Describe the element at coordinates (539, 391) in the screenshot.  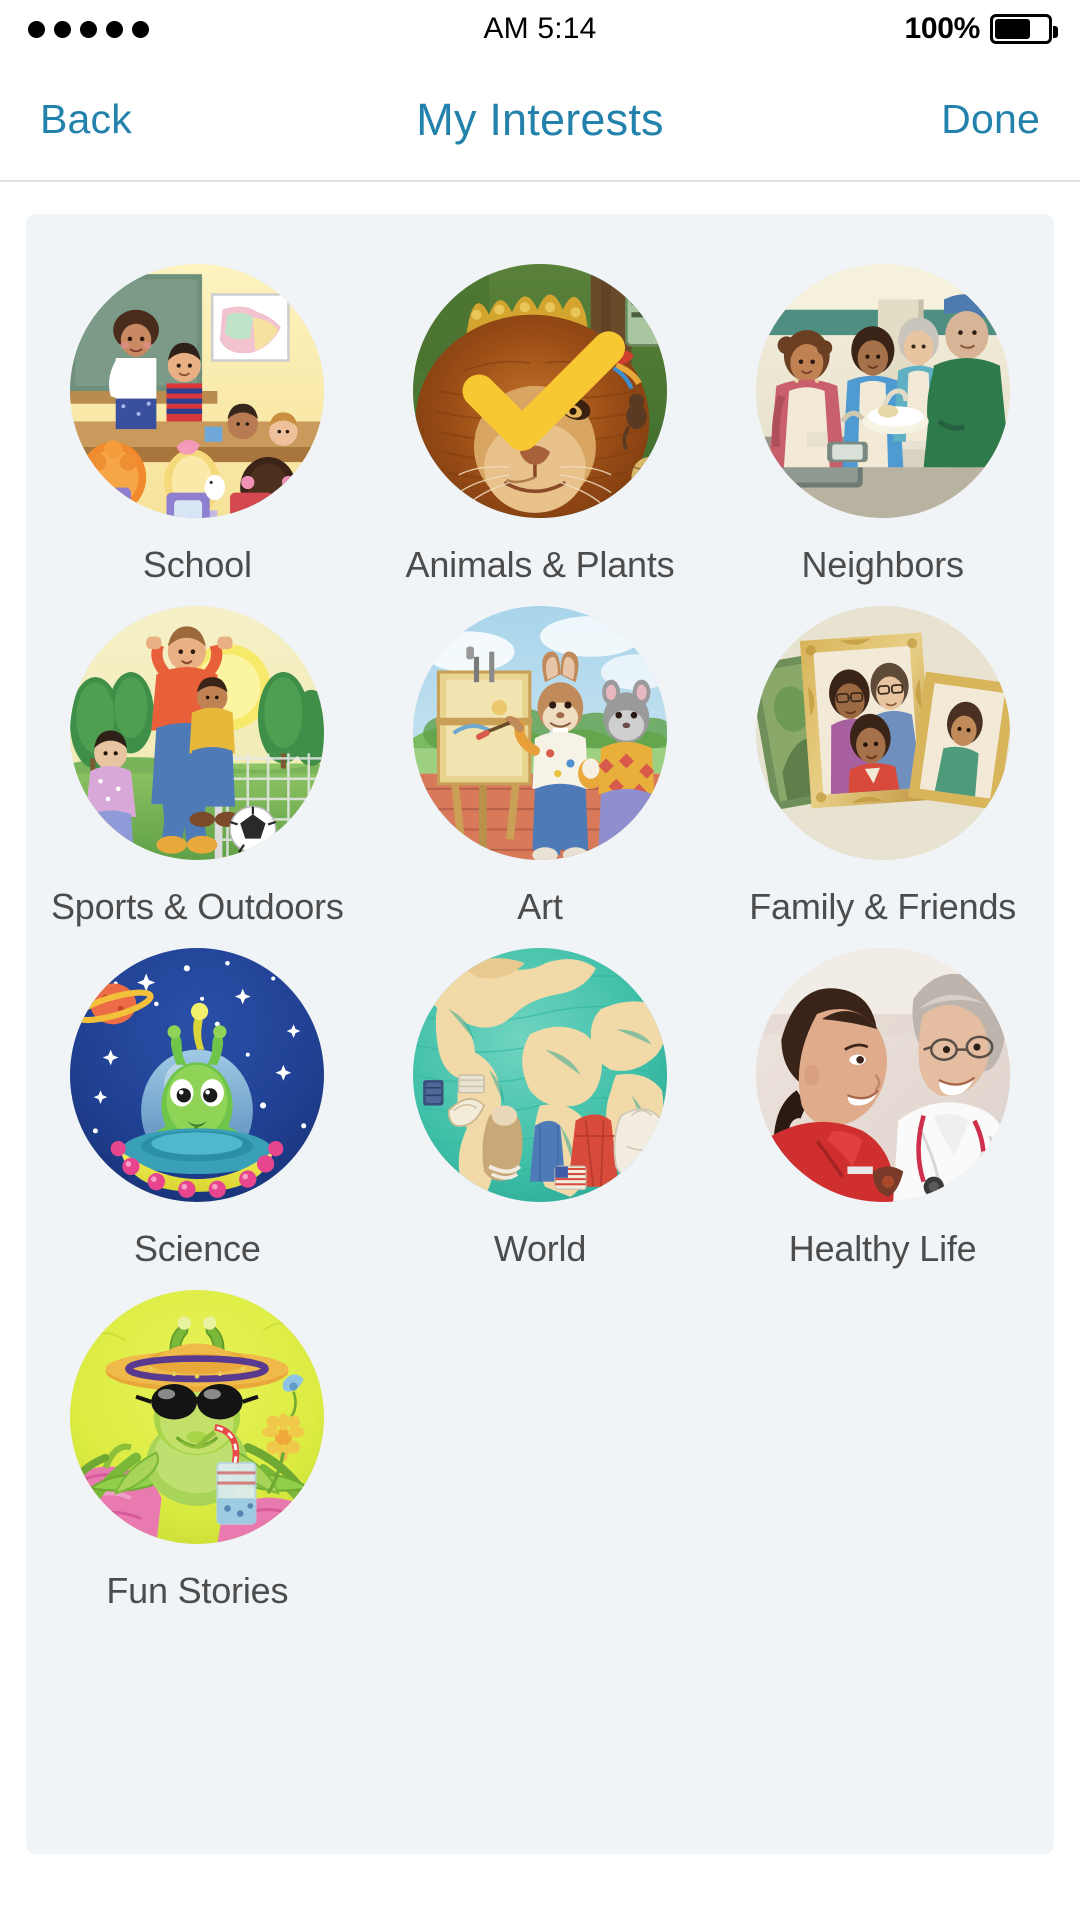
I see `lion-illustration` at that location.